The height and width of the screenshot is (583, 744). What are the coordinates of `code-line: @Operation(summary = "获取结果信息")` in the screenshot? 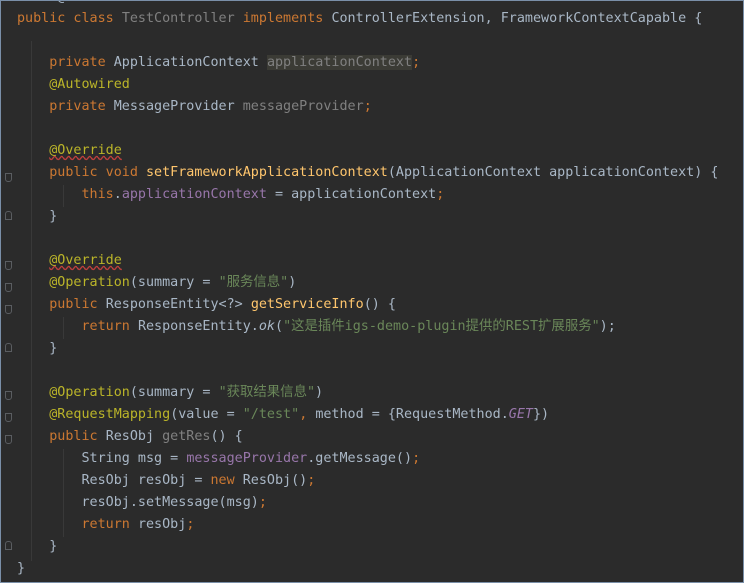 It's located at (170, 393).